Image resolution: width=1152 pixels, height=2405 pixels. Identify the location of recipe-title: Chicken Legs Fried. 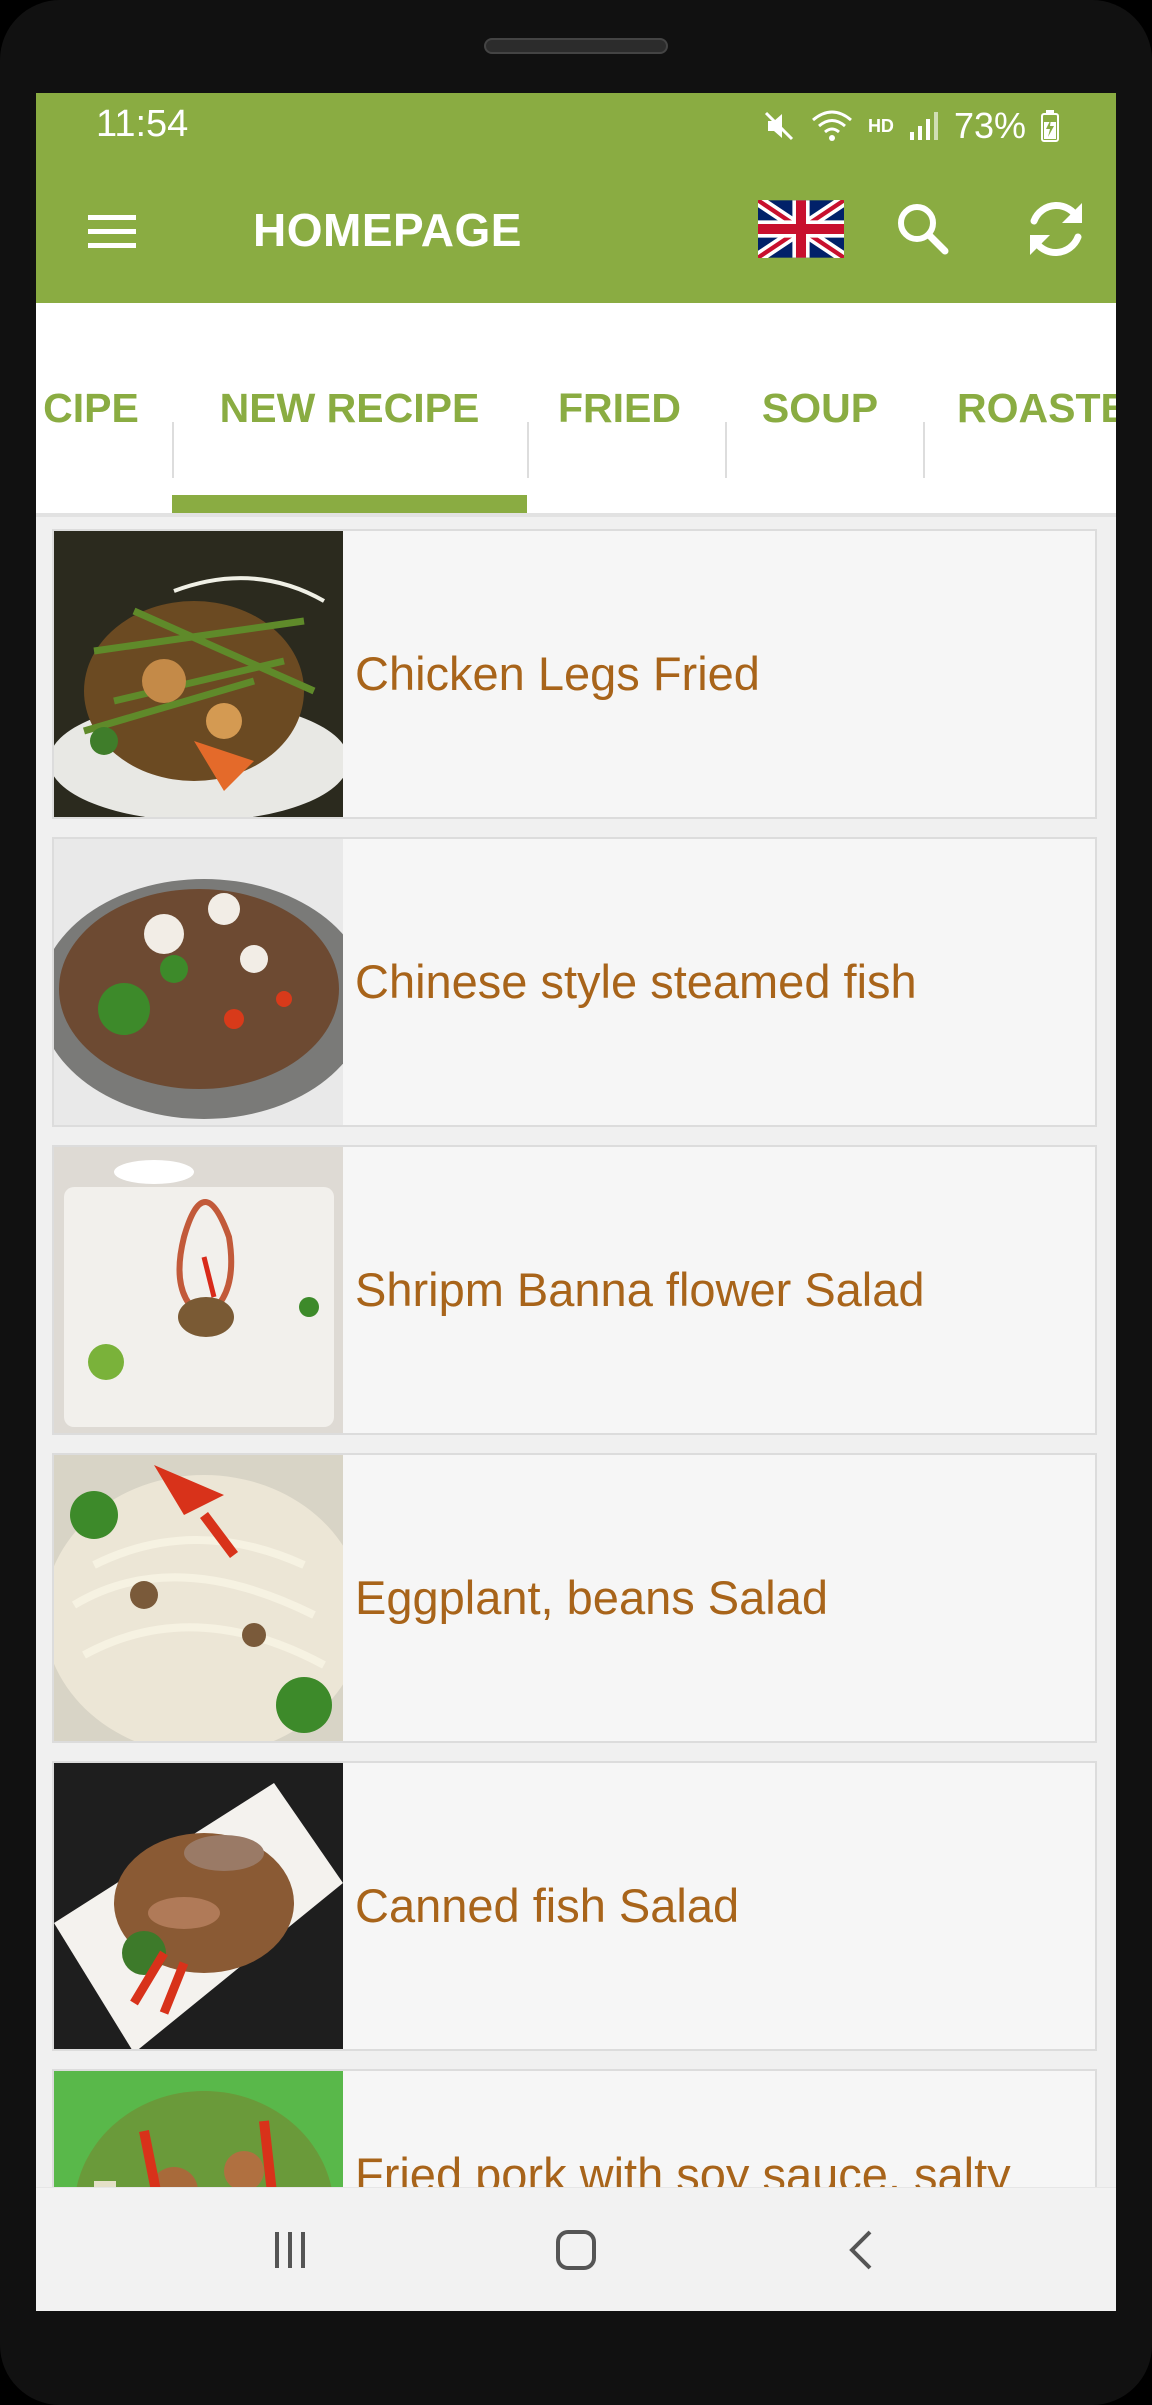
(557, 673).